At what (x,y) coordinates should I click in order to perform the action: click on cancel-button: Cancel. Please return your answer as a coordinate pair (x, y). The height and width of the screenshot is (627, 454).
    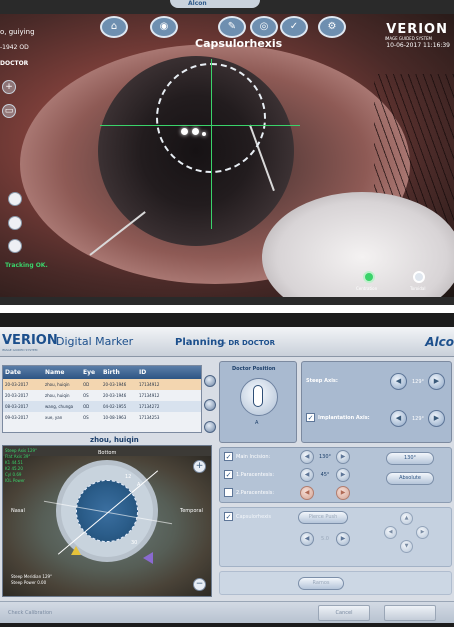
    Looking at the image, I should click on (344, 613).